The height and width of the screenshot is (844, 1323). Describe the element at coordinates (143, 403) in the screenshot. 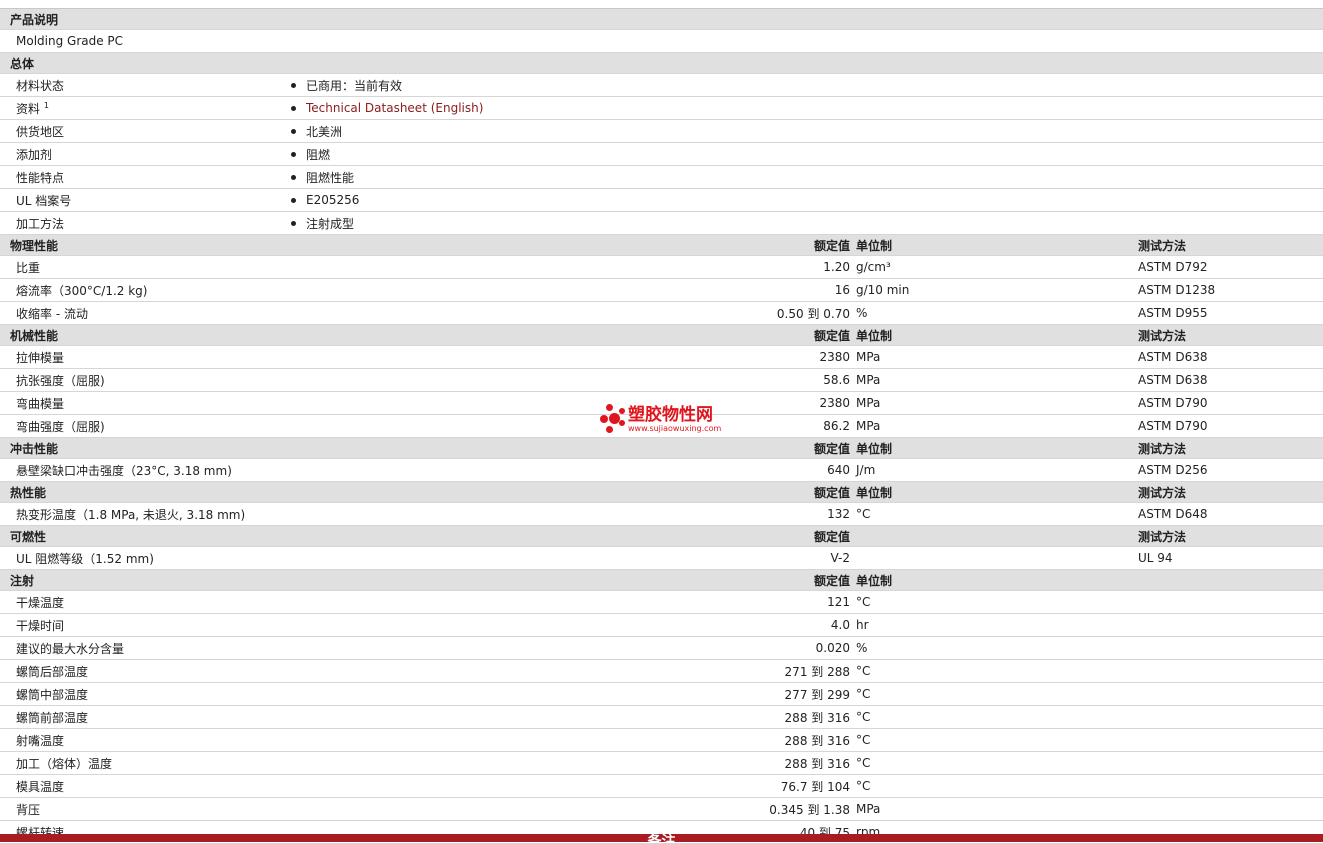

I see `property-label: 弯曲模量` at that location.